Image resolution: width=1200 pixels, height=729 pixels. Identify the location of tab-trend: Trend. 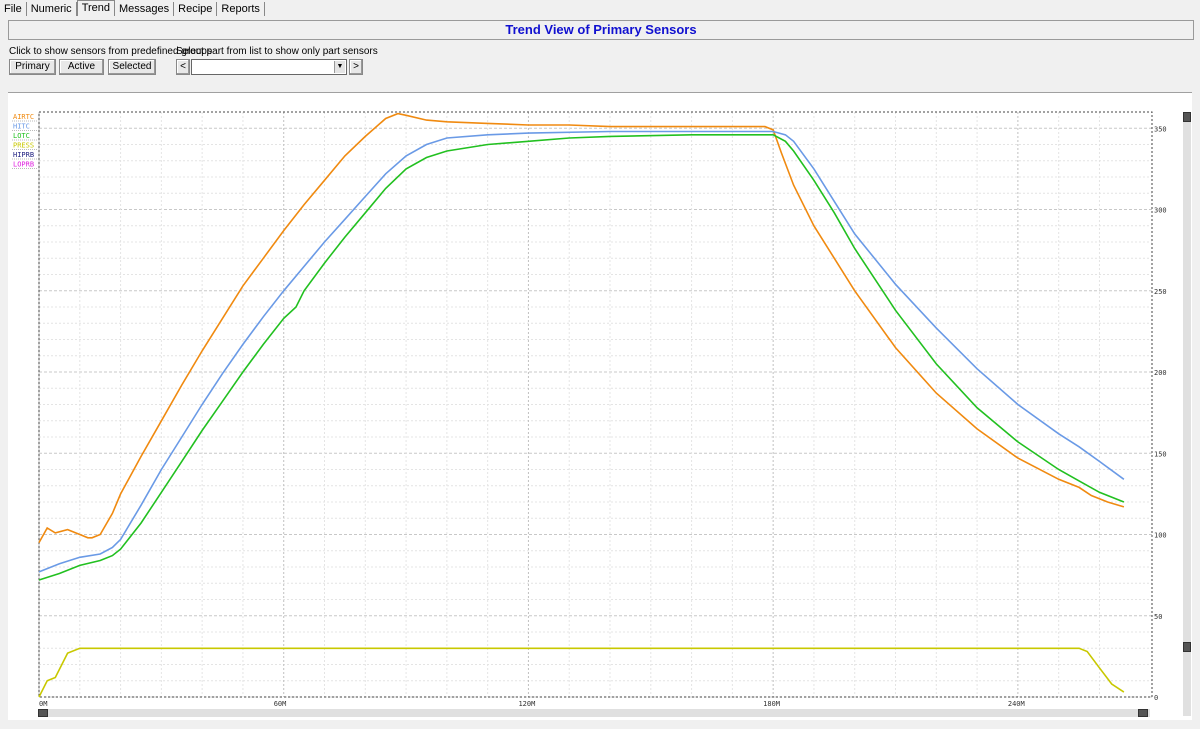
(96, 8).